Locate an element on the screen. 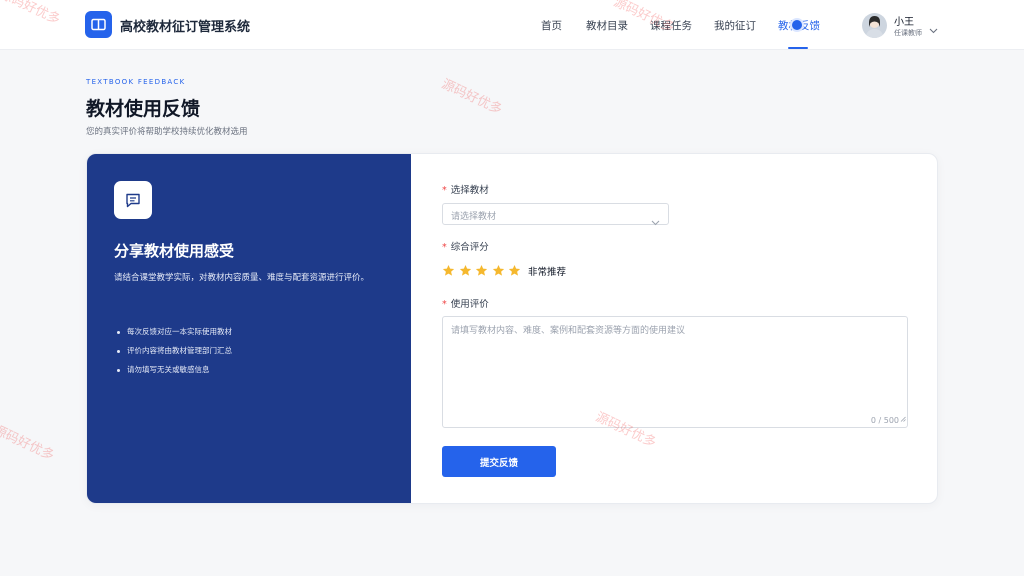  textbook-select: 请选择教材 is located at coordinates (555, 214).